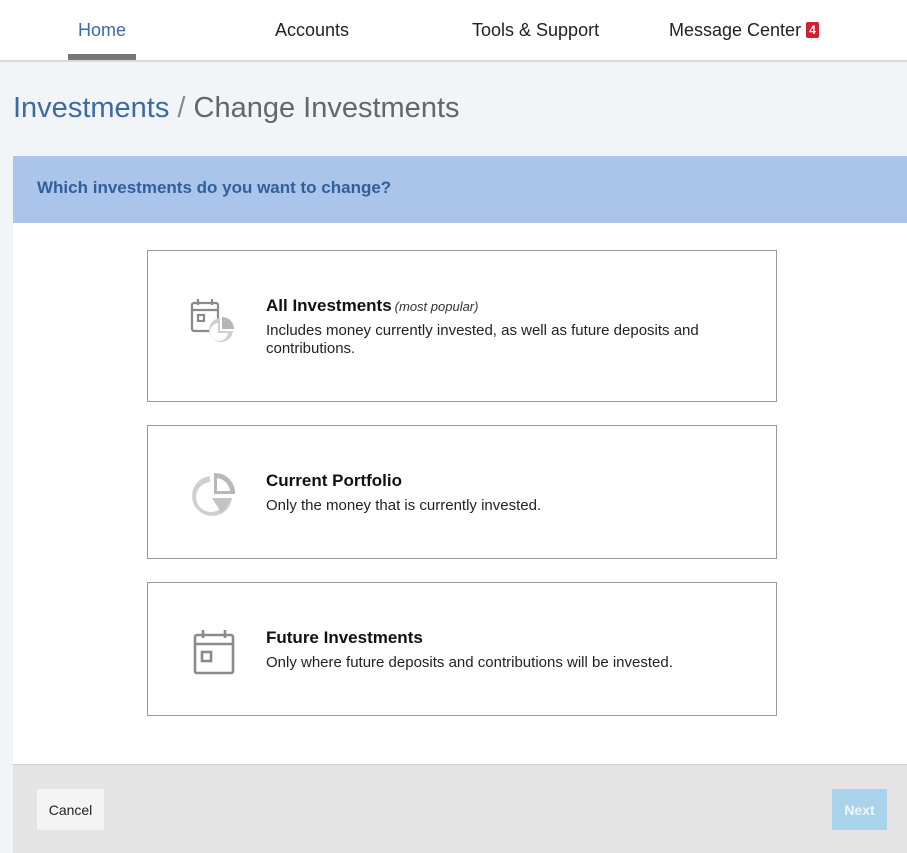 The width and height of the screenshot is (907, 853). I want to click on option-title: Future Investments, so click(344, 637).